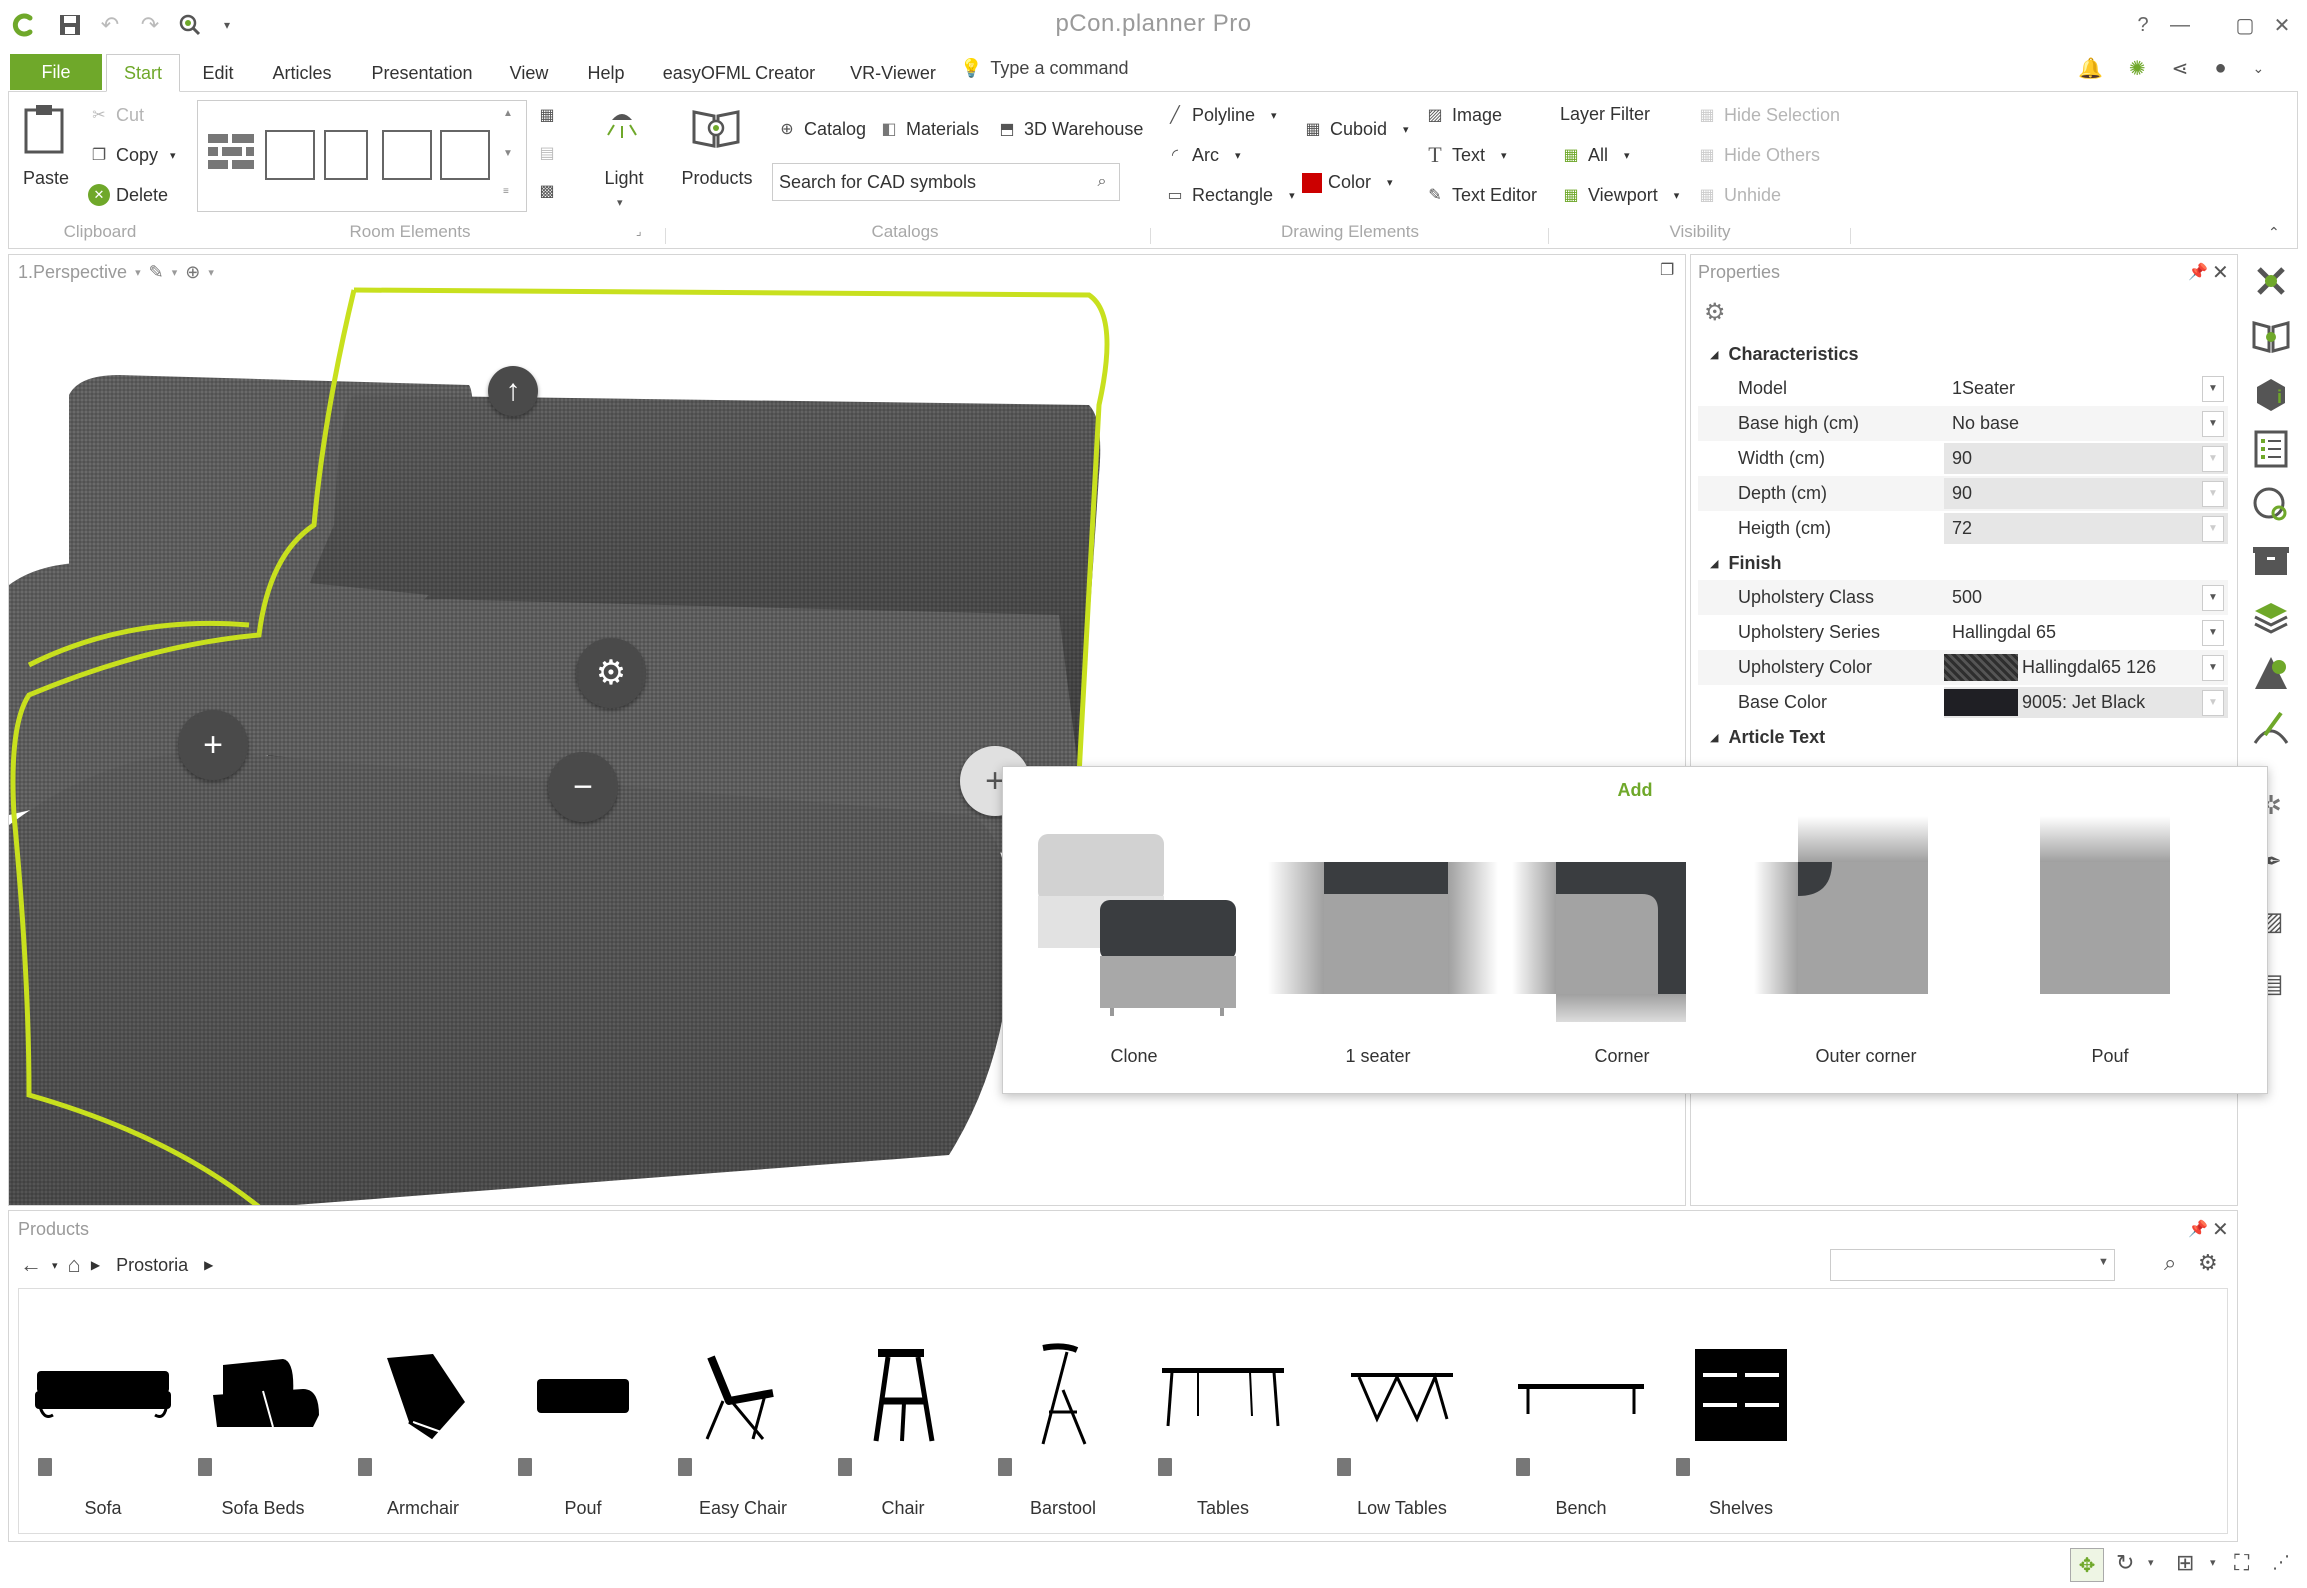 The image size is (2307, 1588). What do you see at coordinates (422, 73) in the screenshot?
I see `tab-presentation: Presentation` at bounding box center [422, 73].